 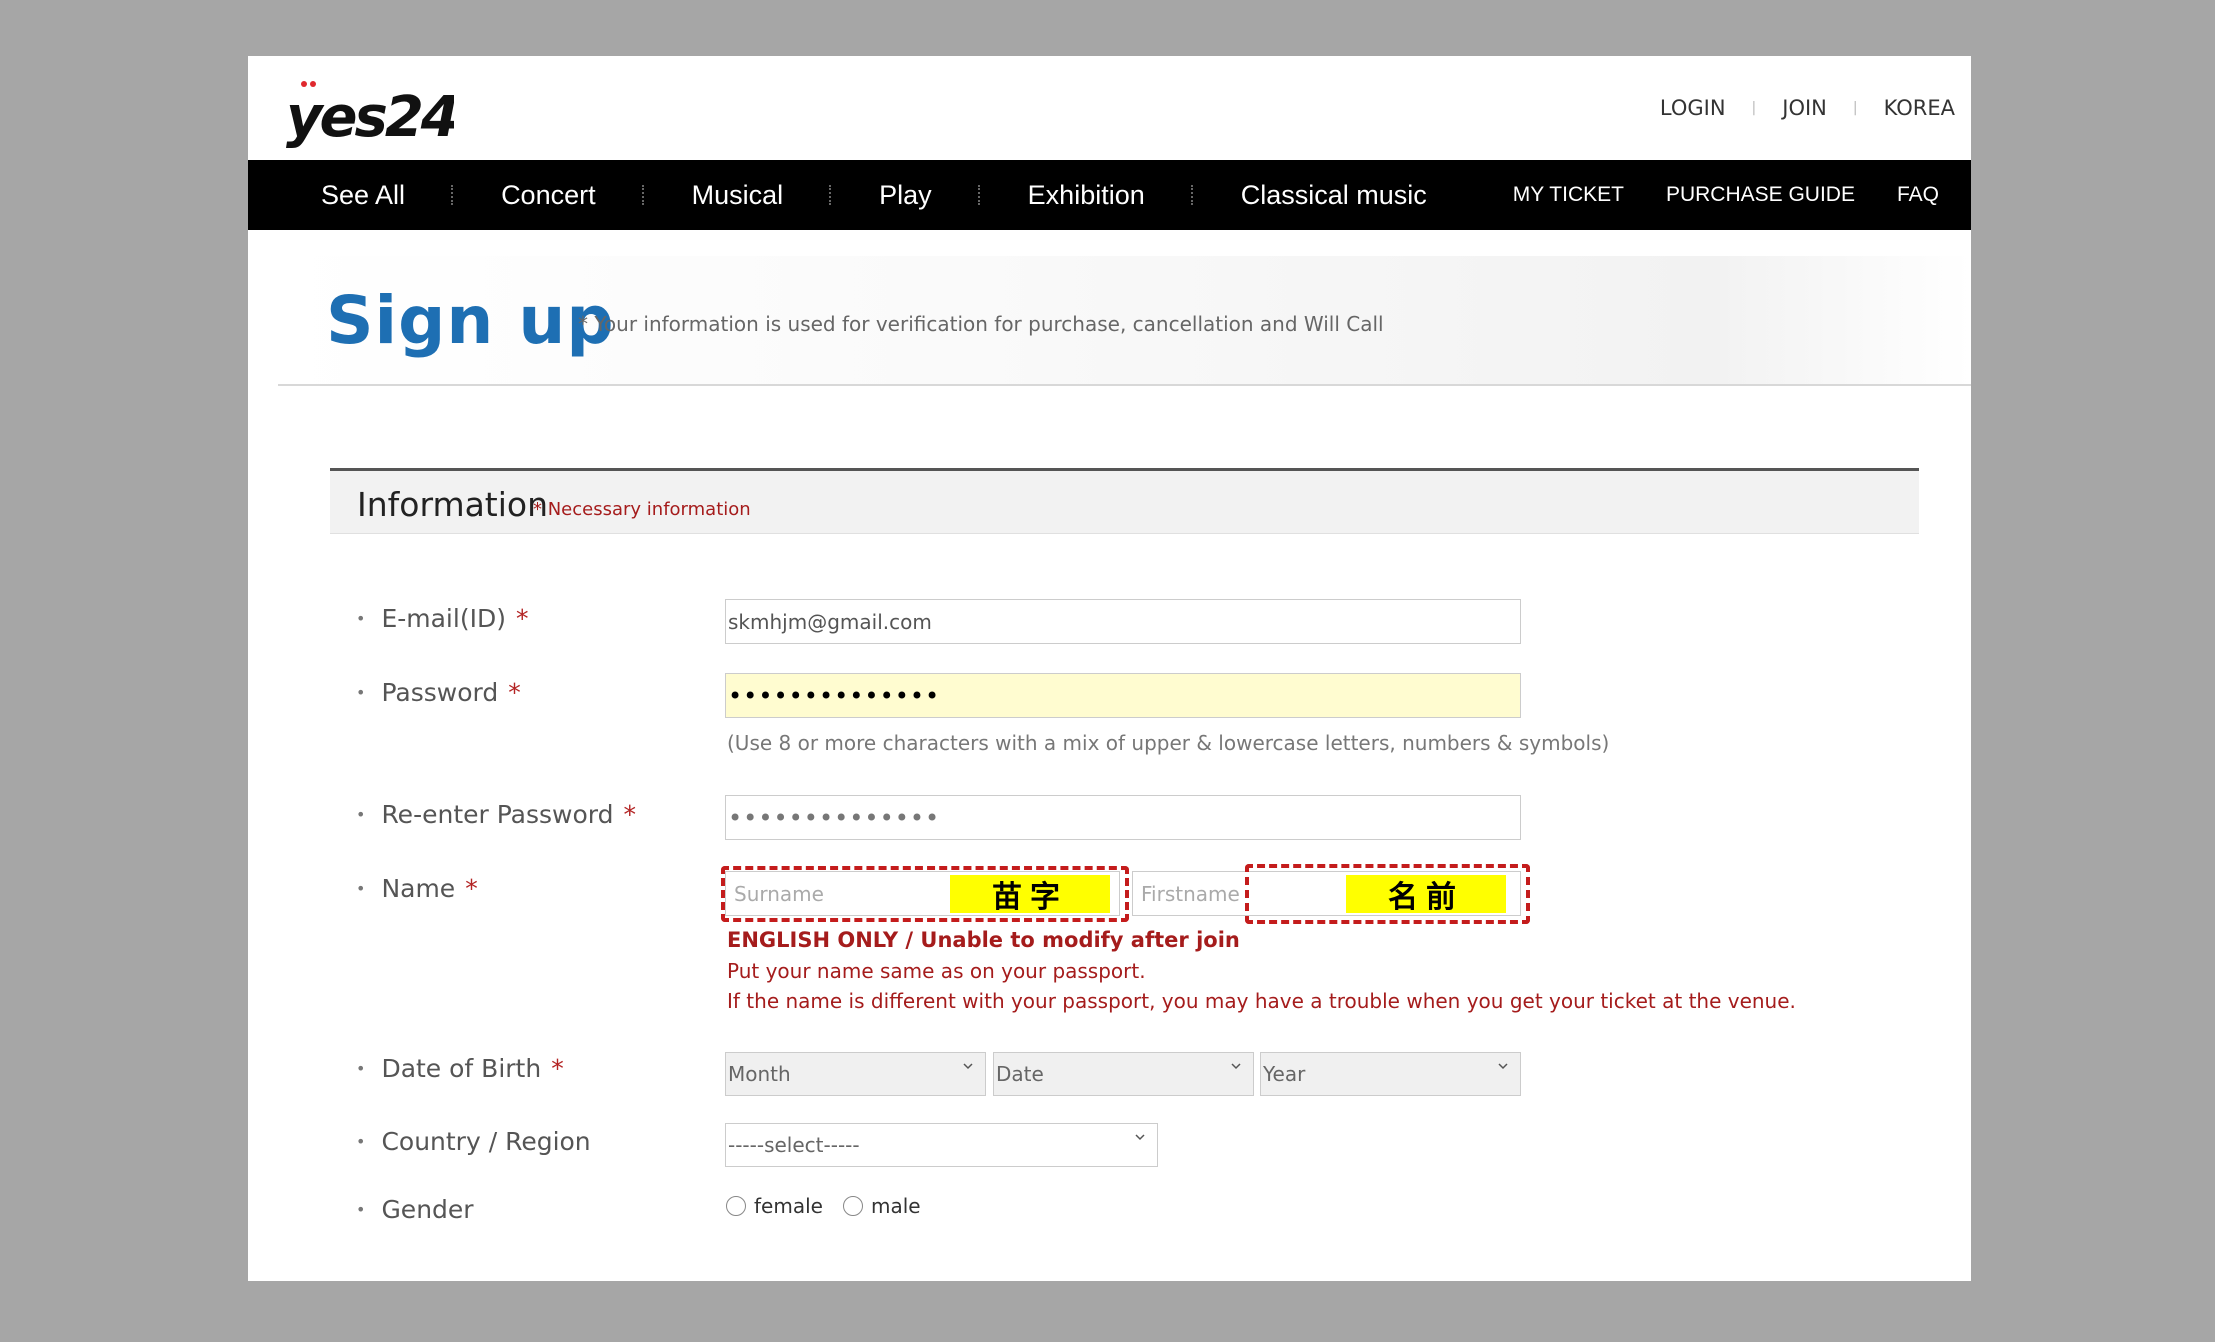 What do you see at coordinates (1390, 1074) in the screenshot?
I see `year-select: Year` at bounding box center [1390, 1074].